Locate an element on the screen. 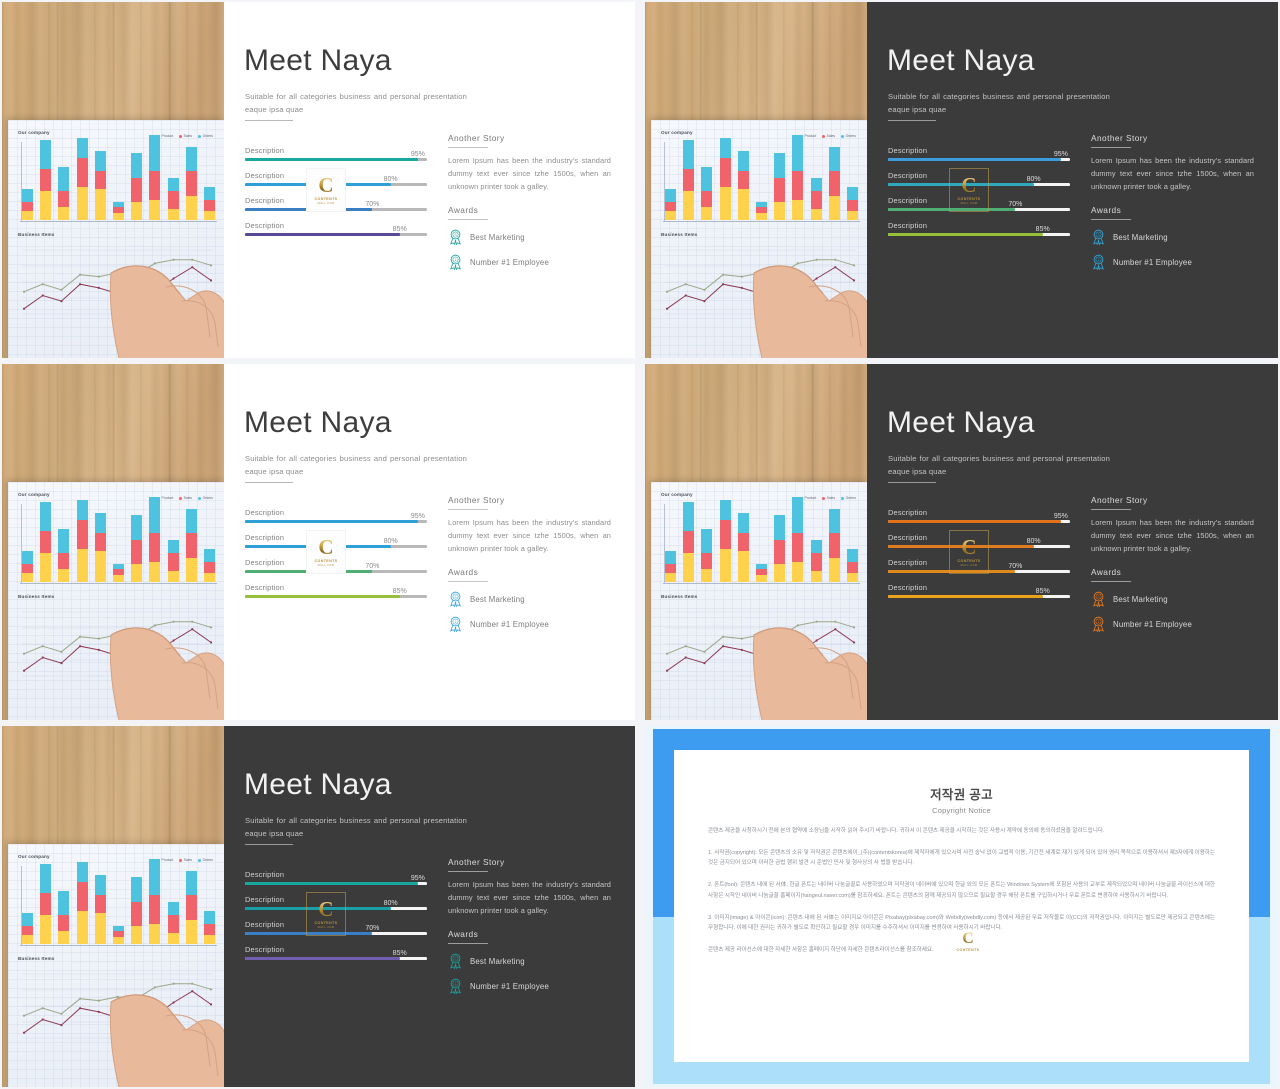  watermark-line1: CONTENTS is located at coordinates (969, 561).